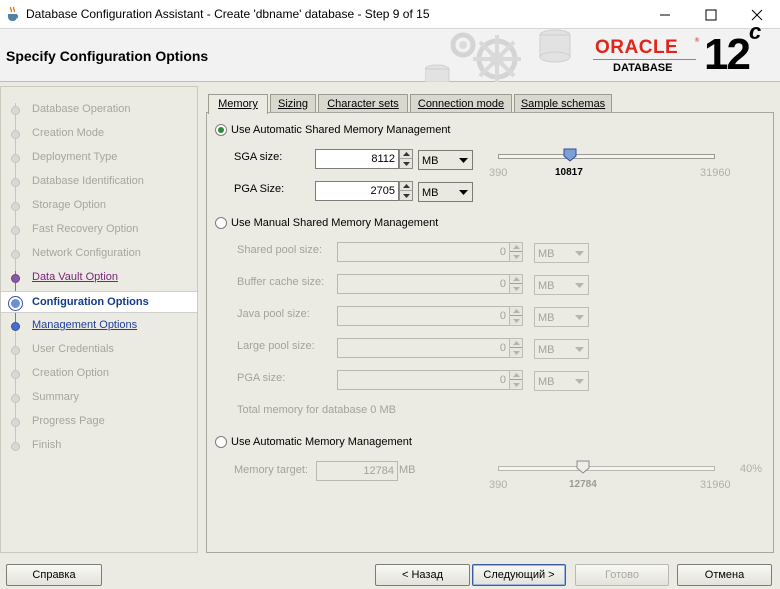  Describe the element at coordinates (445, 160) in the screenshot. I see `sga-unit-select: MB` at that location.